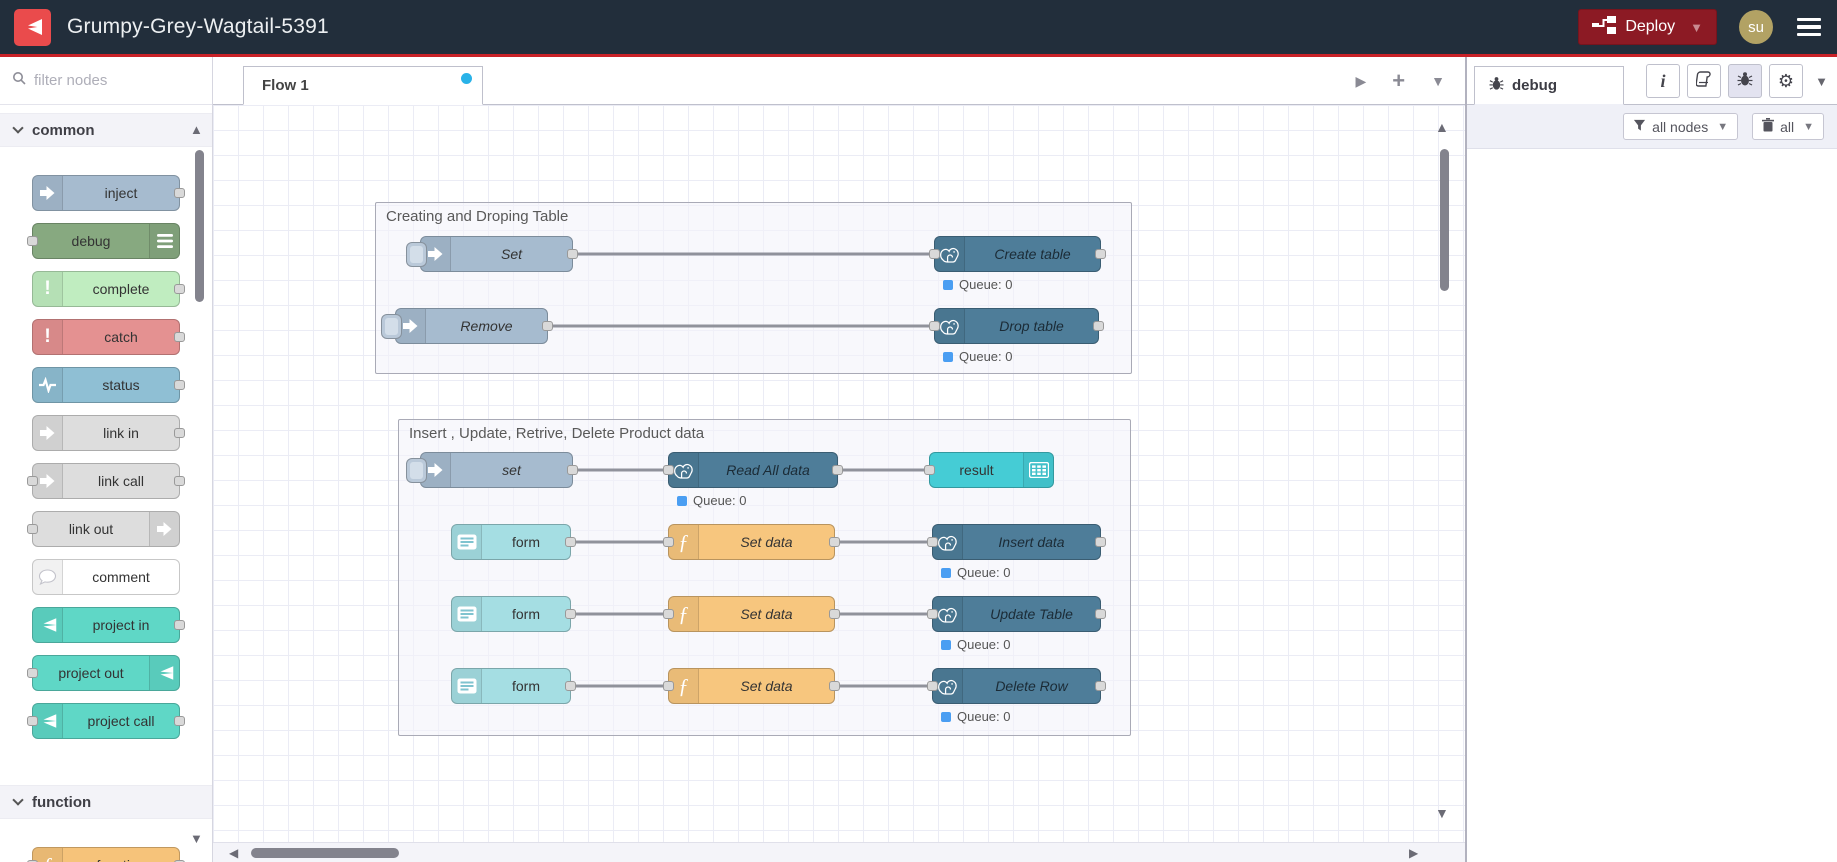 Image resolution: width=1837 pixels, height=862 pixels. Describe the element at coordinates (1647, 27) in the screenshot. I see `deploy-button: Deploy ▼` at that location.